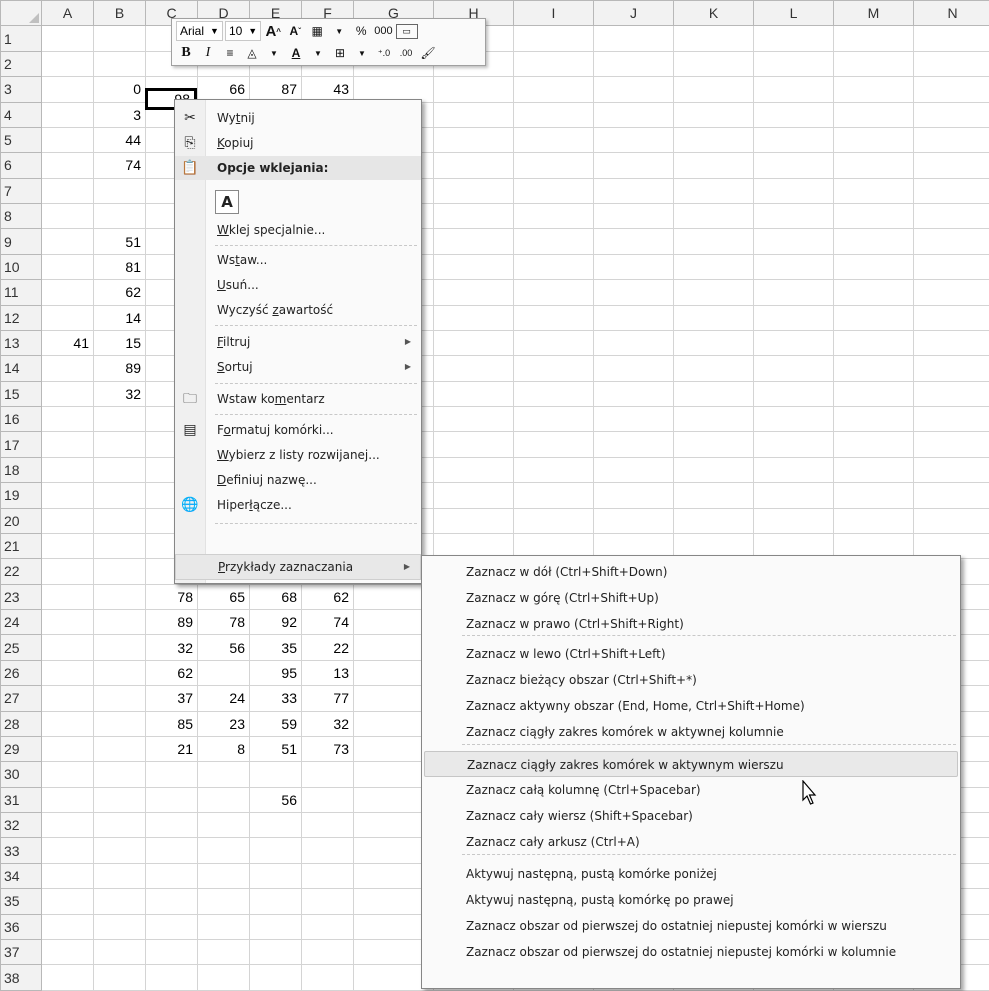 The width and height of the screenshot is (989, 991). What do you see at coordinates (691, 842) in the screenshot?
I see `submenu-item: Zaznacz cały arkusz (Ctrl+A)` at bounding box center [691, 842].